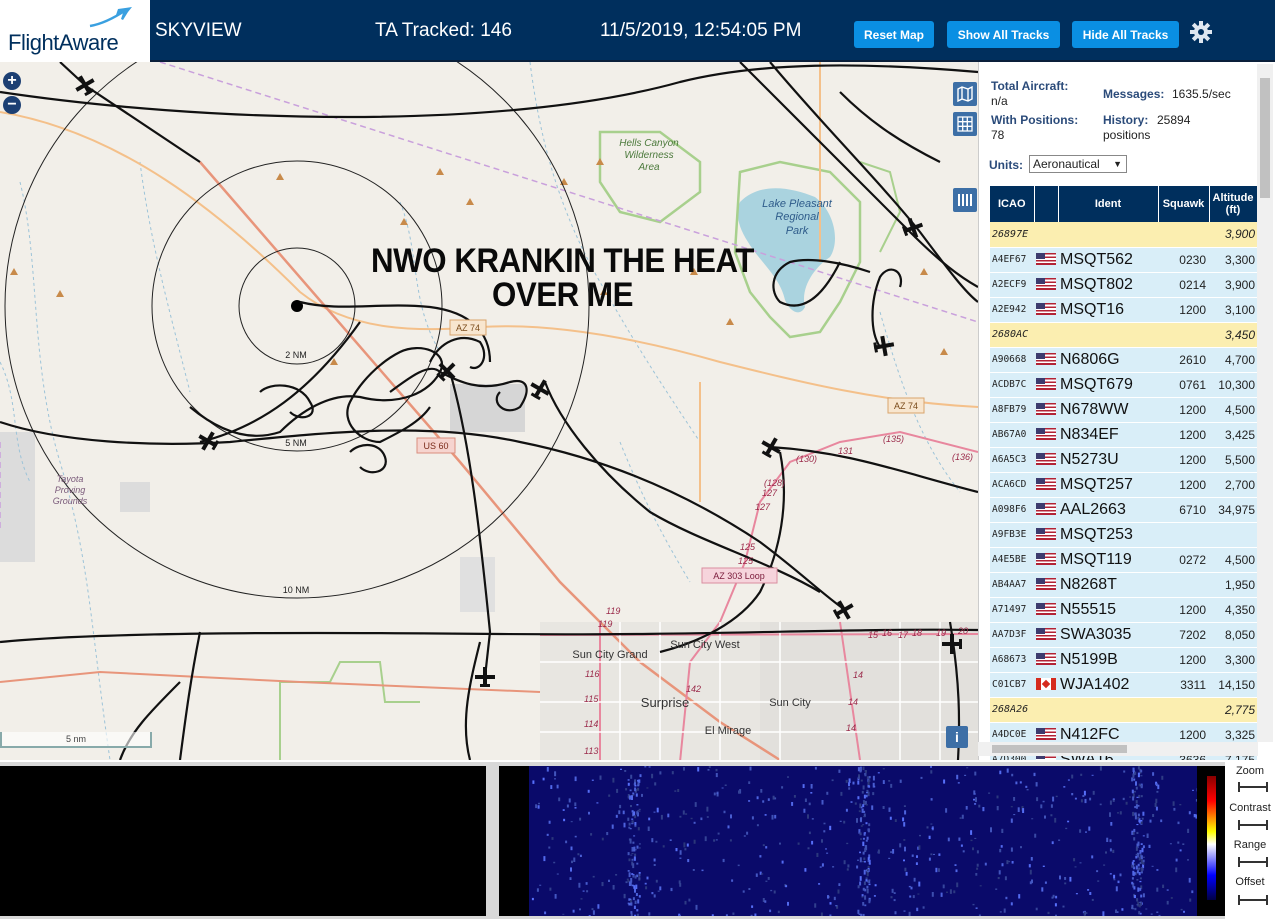  Describe the element at coordinates (1123, 260) in the screenshot. I see `table-row: A4EF67 MSQT562 0230 3,300` at that location.